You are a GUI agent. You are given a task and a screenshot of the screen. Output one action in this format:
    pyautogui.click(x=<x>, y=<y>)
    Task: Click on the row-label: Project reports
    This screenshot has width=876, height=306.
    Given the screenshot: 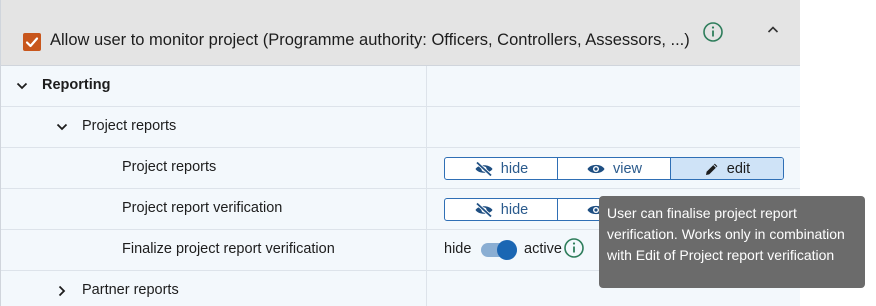 What is the action you would take?
    pyautogui.click(x=169, y=167)
    